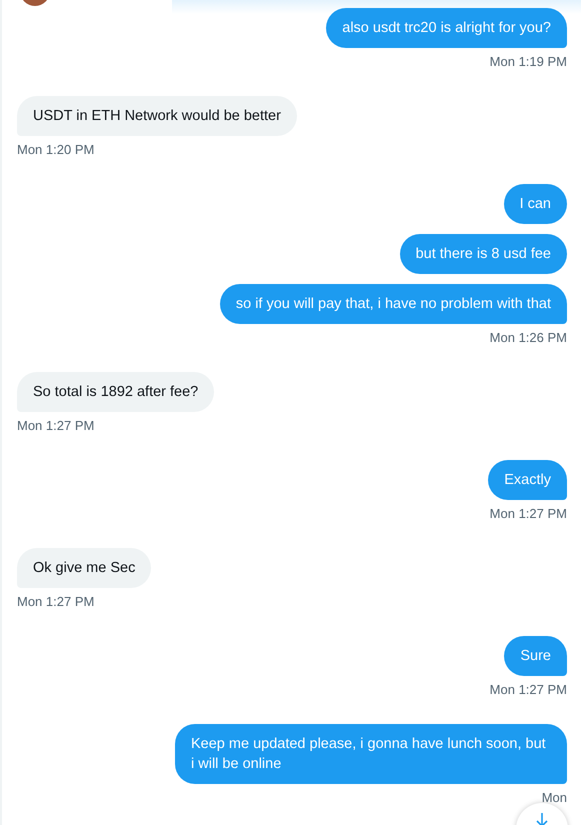  What do you see at coordinates (115, 392) in the screenshot?
I see `message-bubble: So total is 1892 after fee?` at bounding box center [115, 392].